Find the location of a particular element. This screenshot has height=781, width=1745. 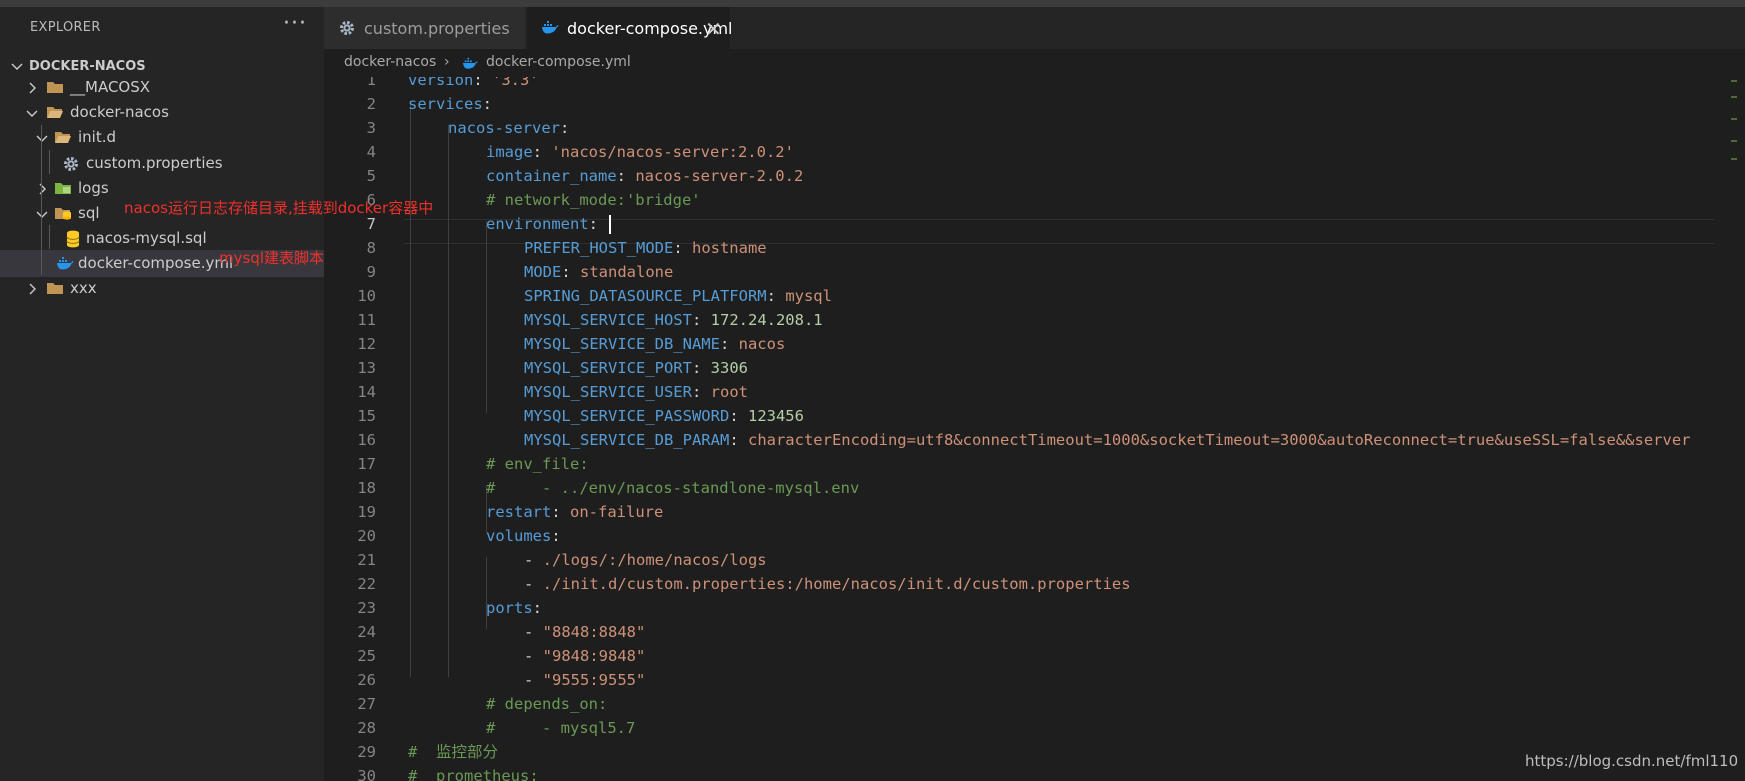

yaml-value: root is located at coordinates (729, 392).